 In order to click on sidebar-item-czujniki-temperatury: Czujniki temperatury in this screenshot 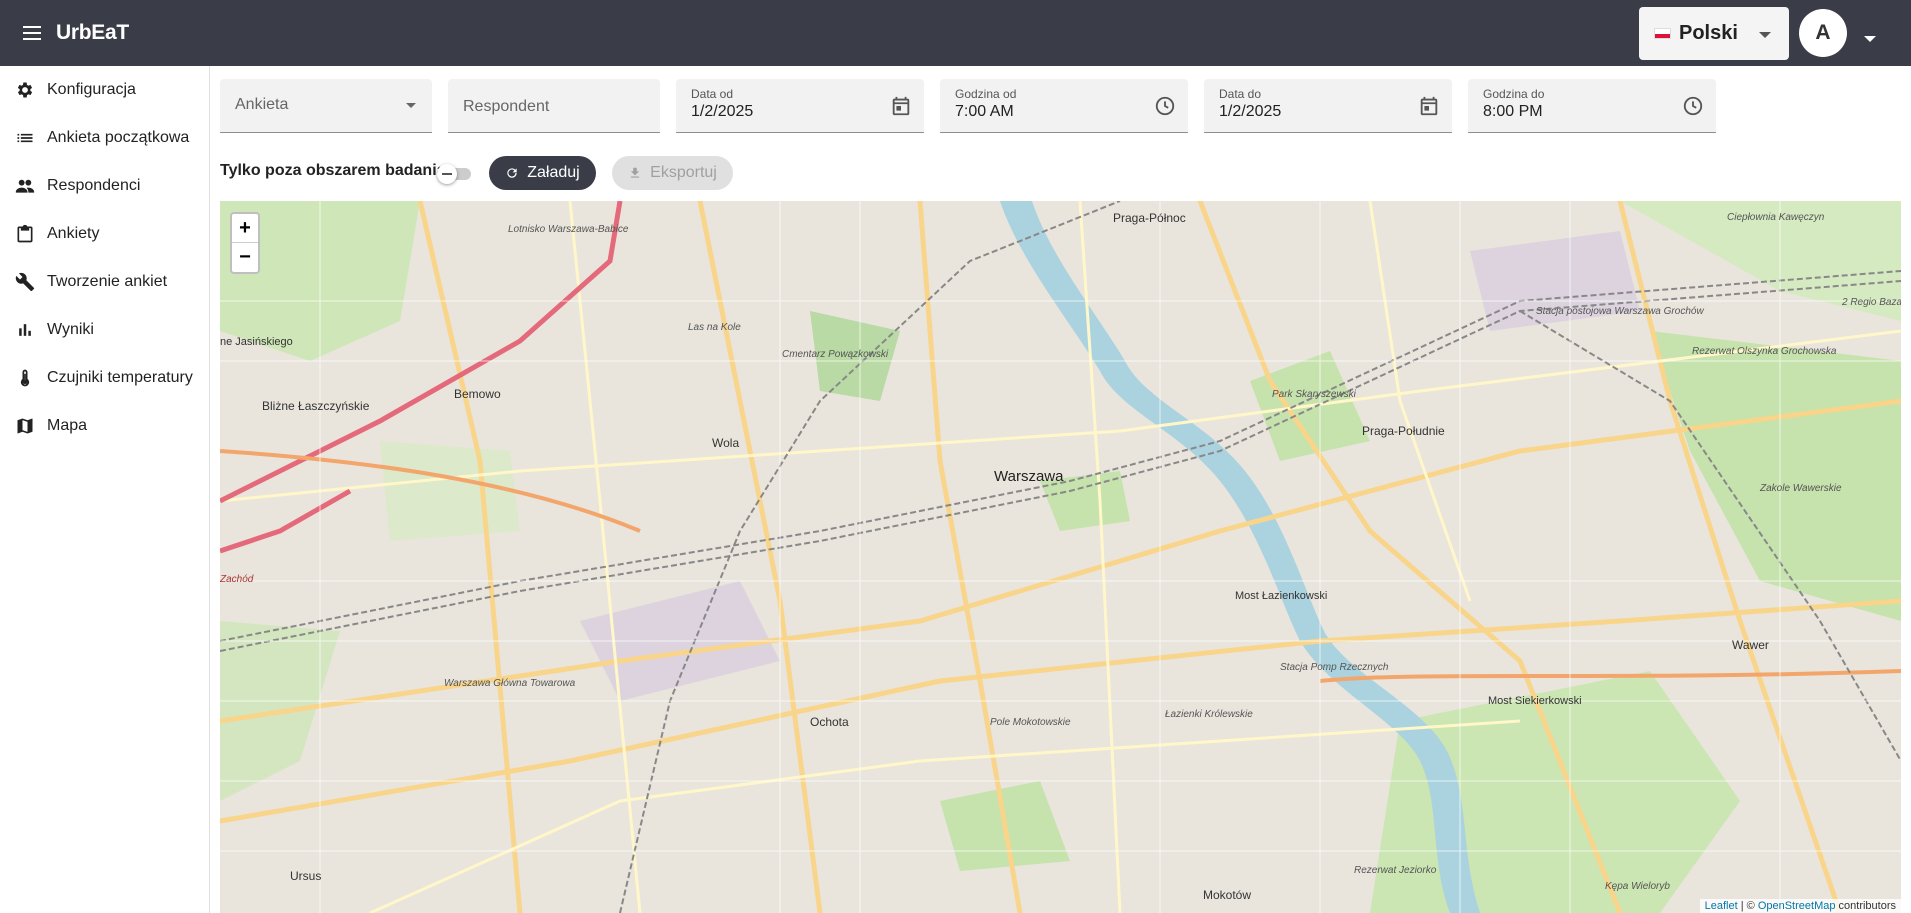, I will do `click(104, 378)`.